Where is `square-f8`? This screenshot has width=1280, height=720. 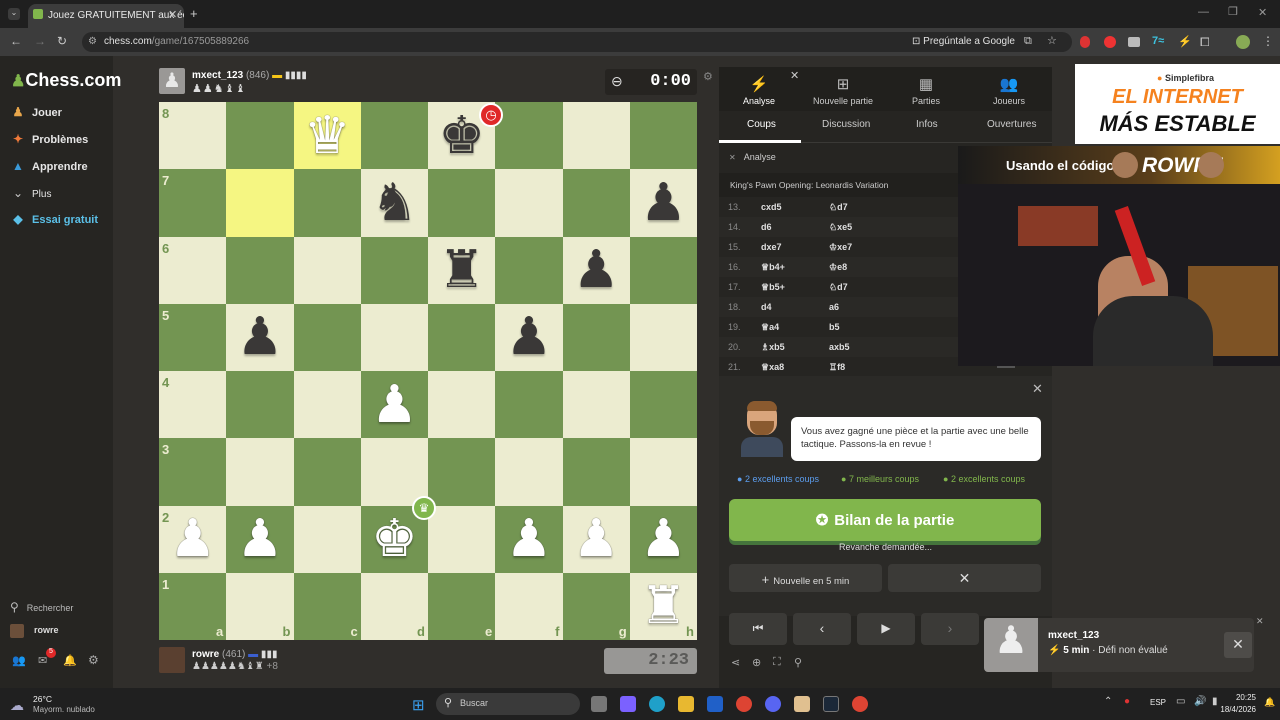
square-f8 is located at coordinates (529, 136).